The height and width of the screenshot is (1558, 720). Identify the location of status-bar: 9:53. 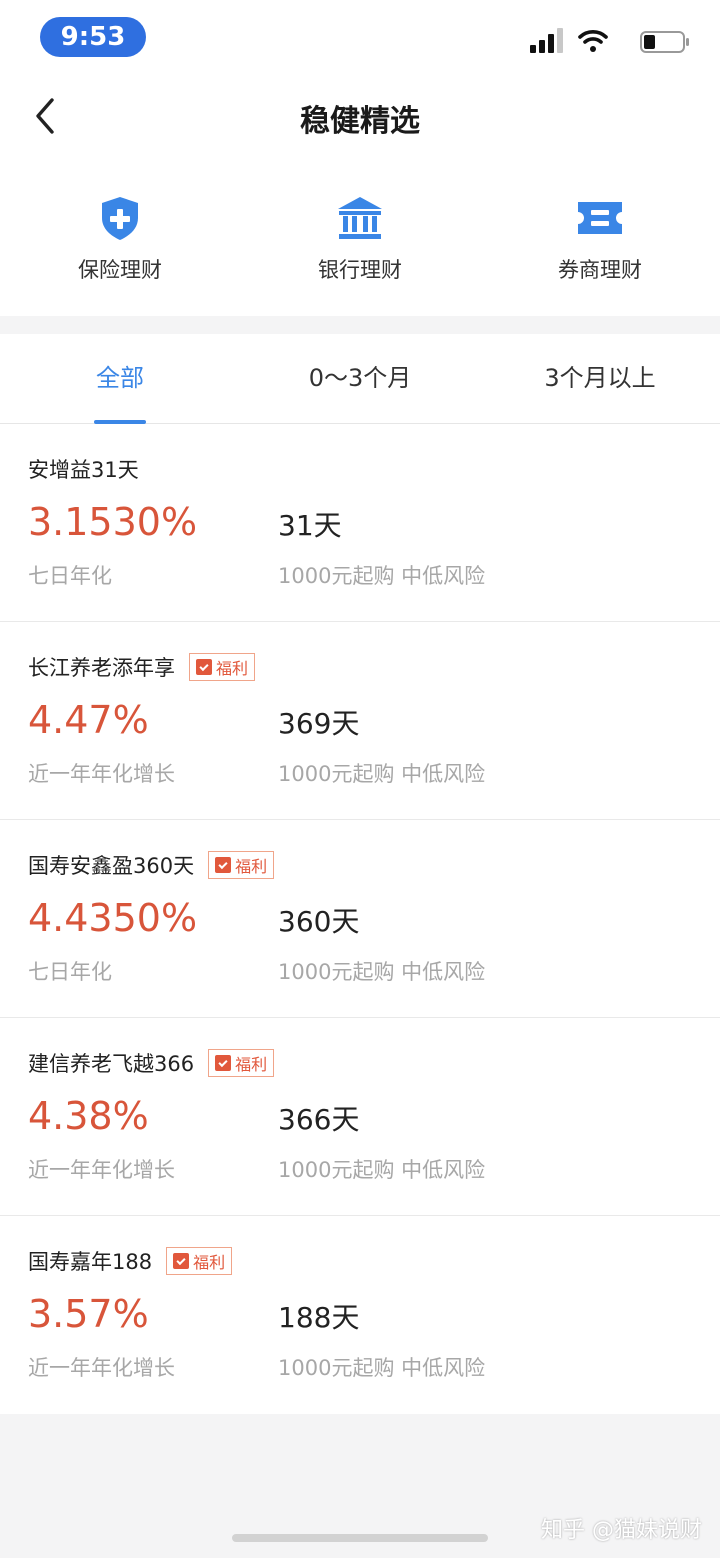
(360, 36).